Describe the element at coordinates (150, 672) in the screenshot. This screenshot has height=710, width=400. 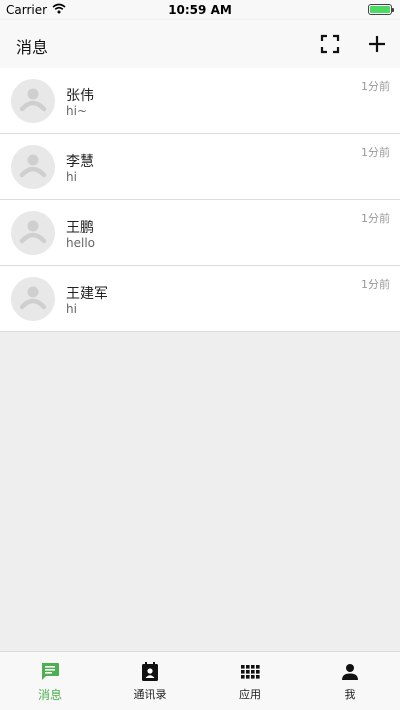
I see `contacts-icon` at that location.